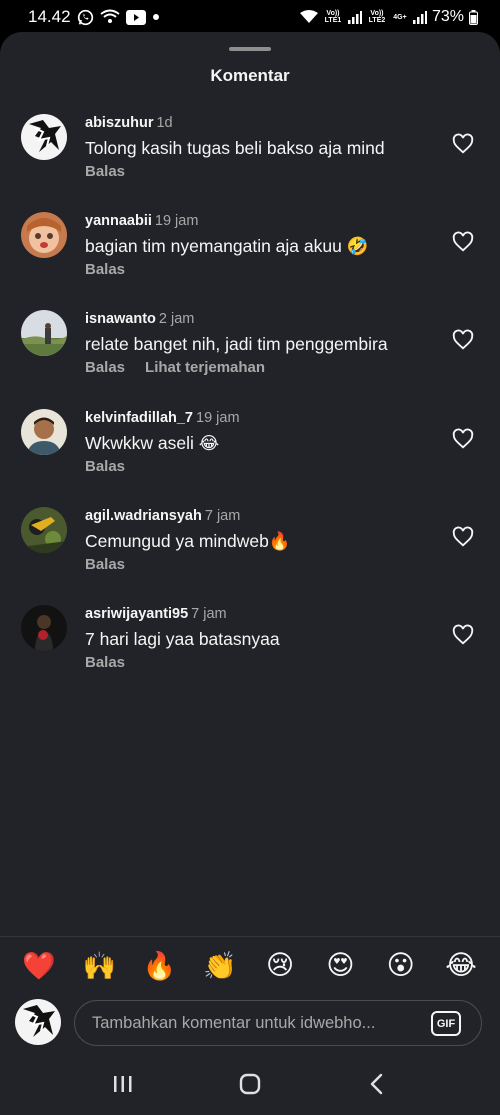 Image resolution: width=500 pixels, height=1115 pixels. What do you see at coordinates (227, 246) in the screenshot?
I see `comment-text: bagian tim nyemangatin aja akuu 🤣` at bounding box center [227, 246].